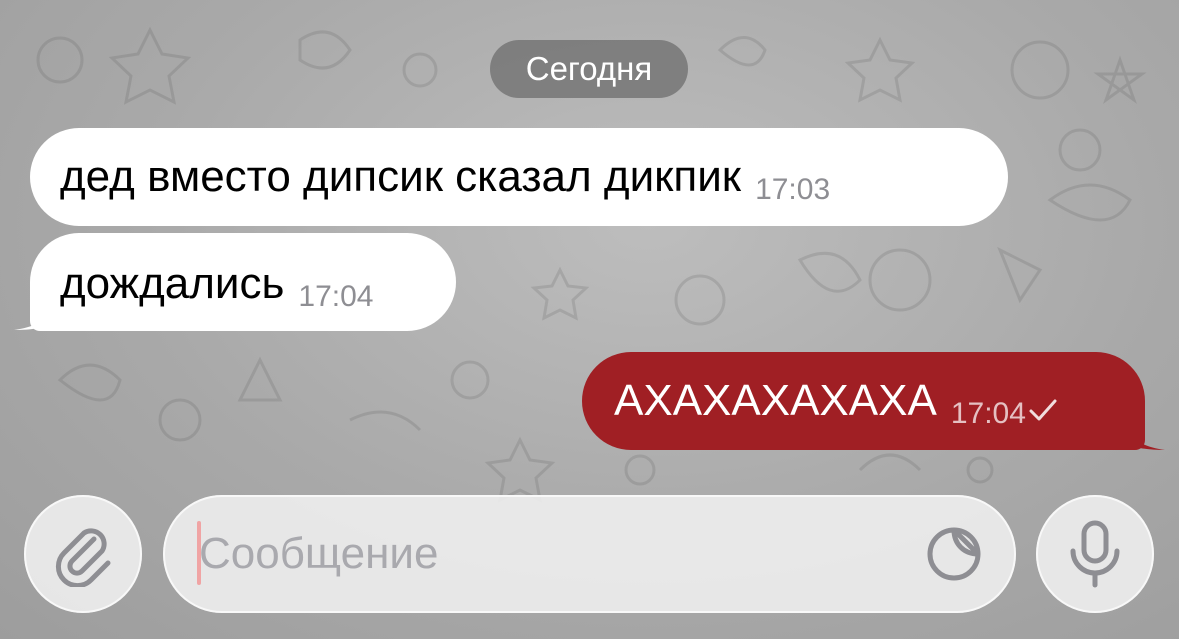  What do you see at coordinates (775, 400) in the screenshot?
I see `message-text: АХАХАХАХАХА` at bounding box center [775, 400].